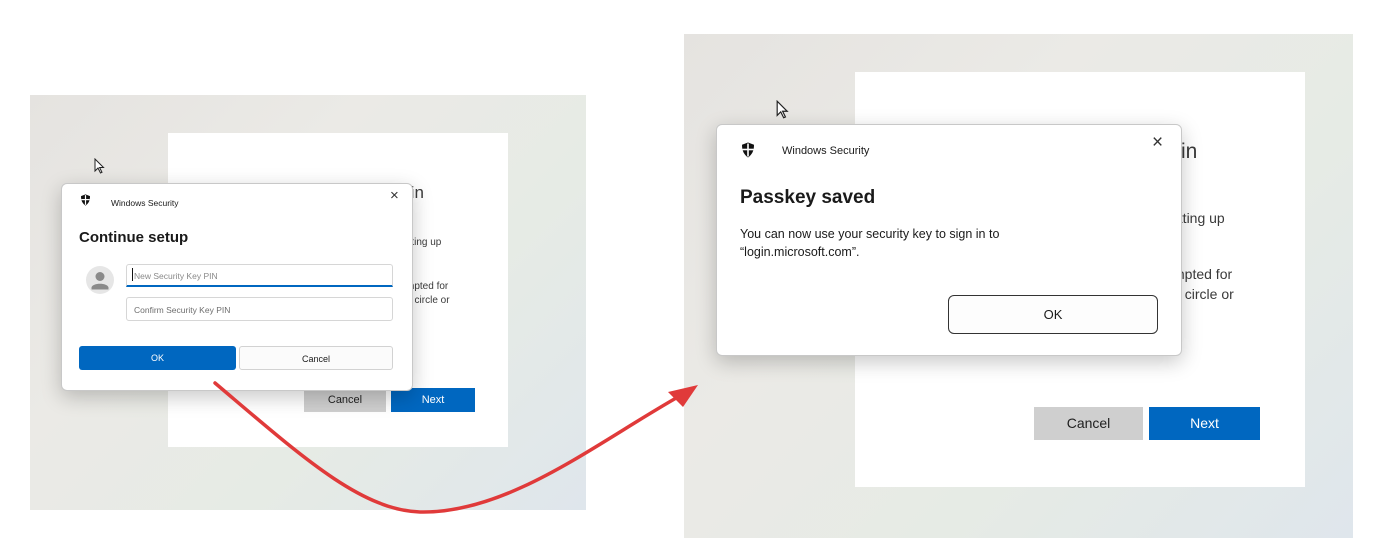 The height and width of the screenshot is (560, 1376). Describe the element at coordinates (450, 447) in the screenshot. I see `arrow-curve` at that location.